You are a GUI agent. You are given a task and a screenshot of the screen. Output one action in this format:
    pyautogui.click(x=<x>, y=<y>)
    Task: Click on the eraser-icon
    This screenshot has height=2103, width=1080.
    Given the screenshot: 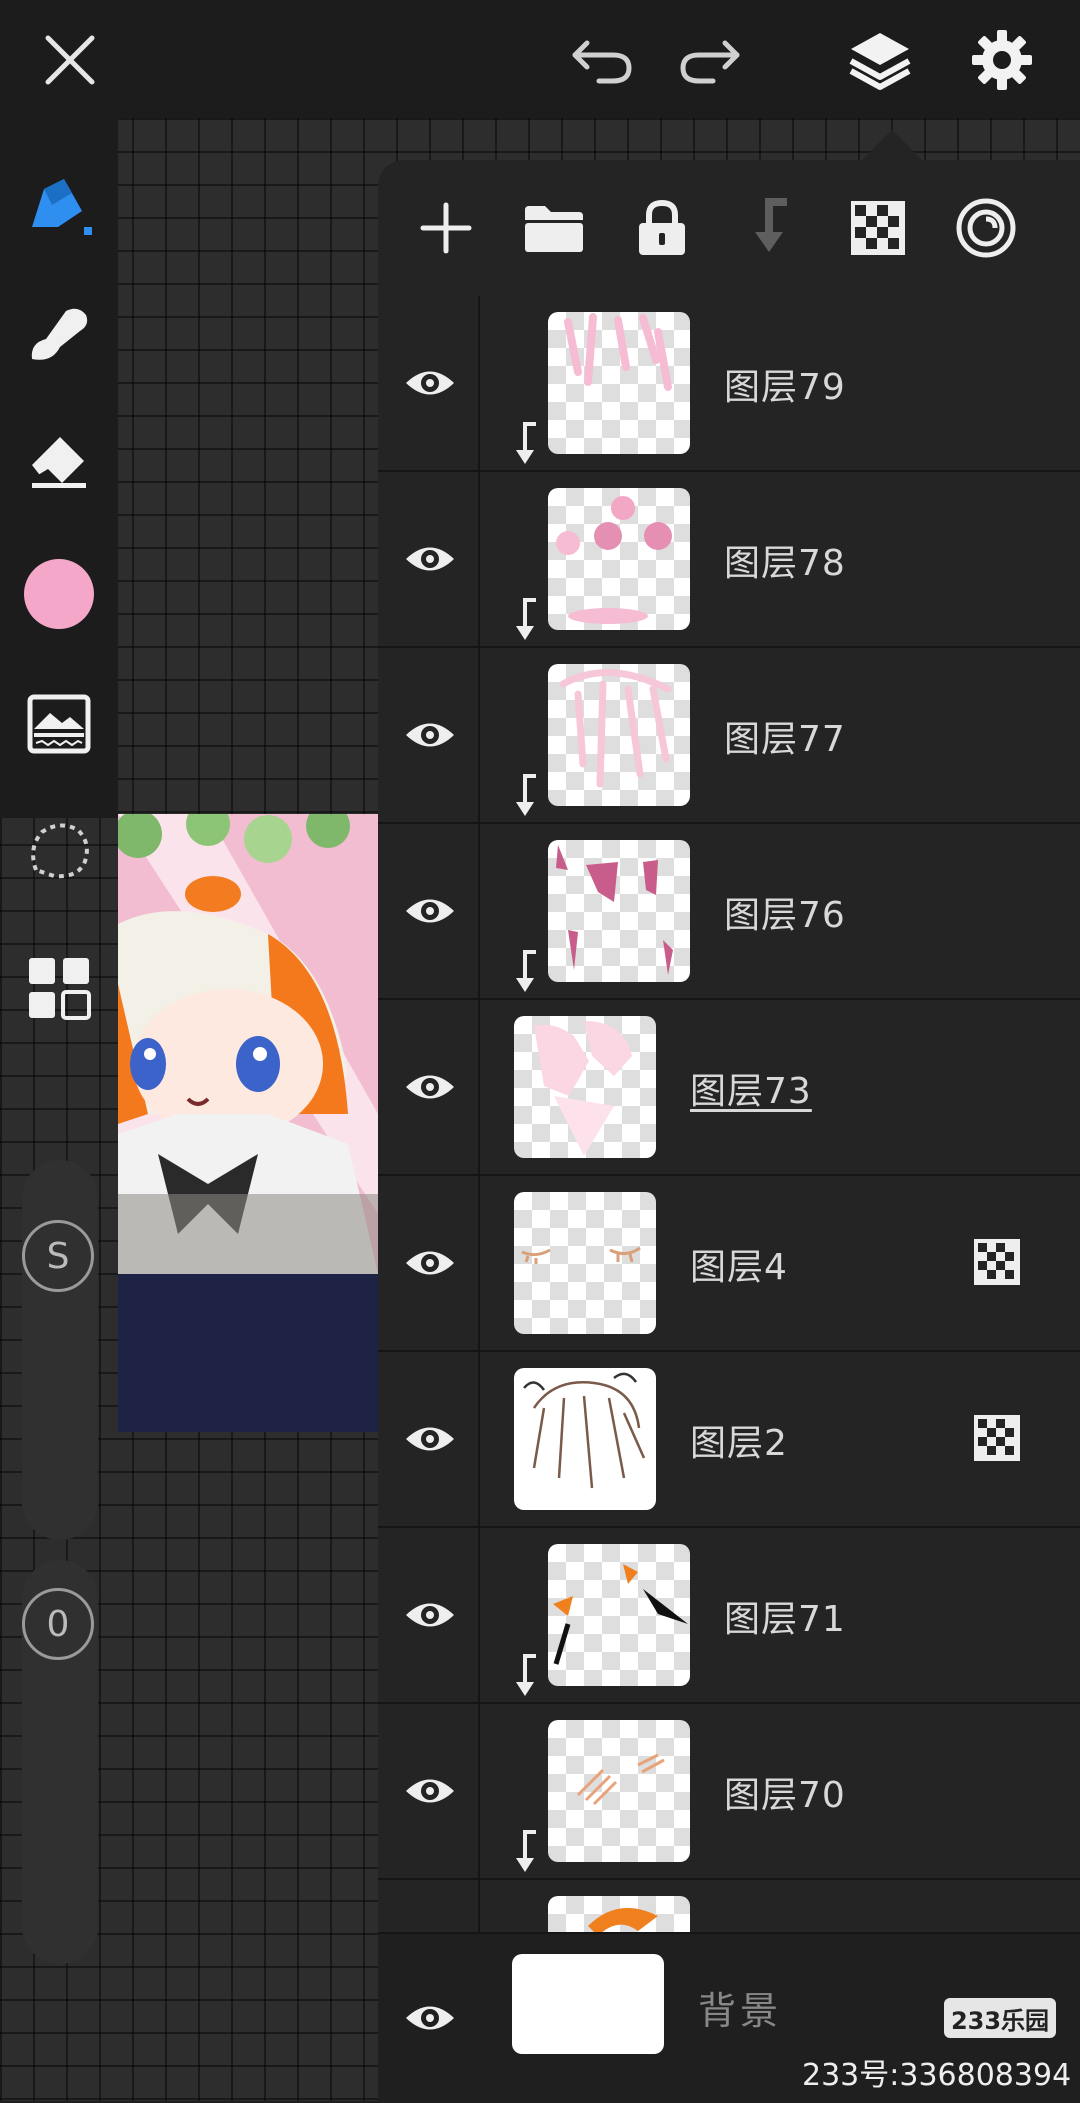 What is the action you would take?
    pyautogui.click(x=59, y=458)
    